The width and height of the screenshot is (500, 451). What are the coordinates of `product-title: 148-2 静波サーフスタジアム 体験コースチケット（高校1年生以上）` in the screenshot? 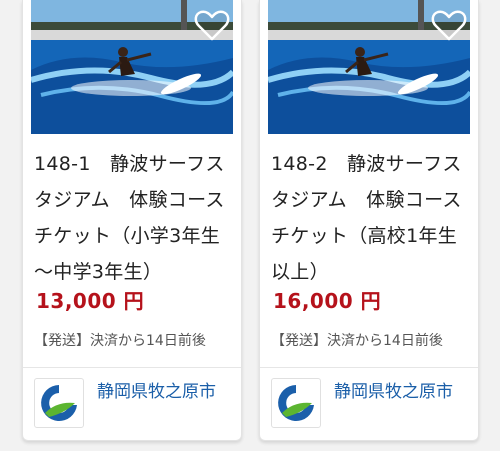 It's located at (371, 218).